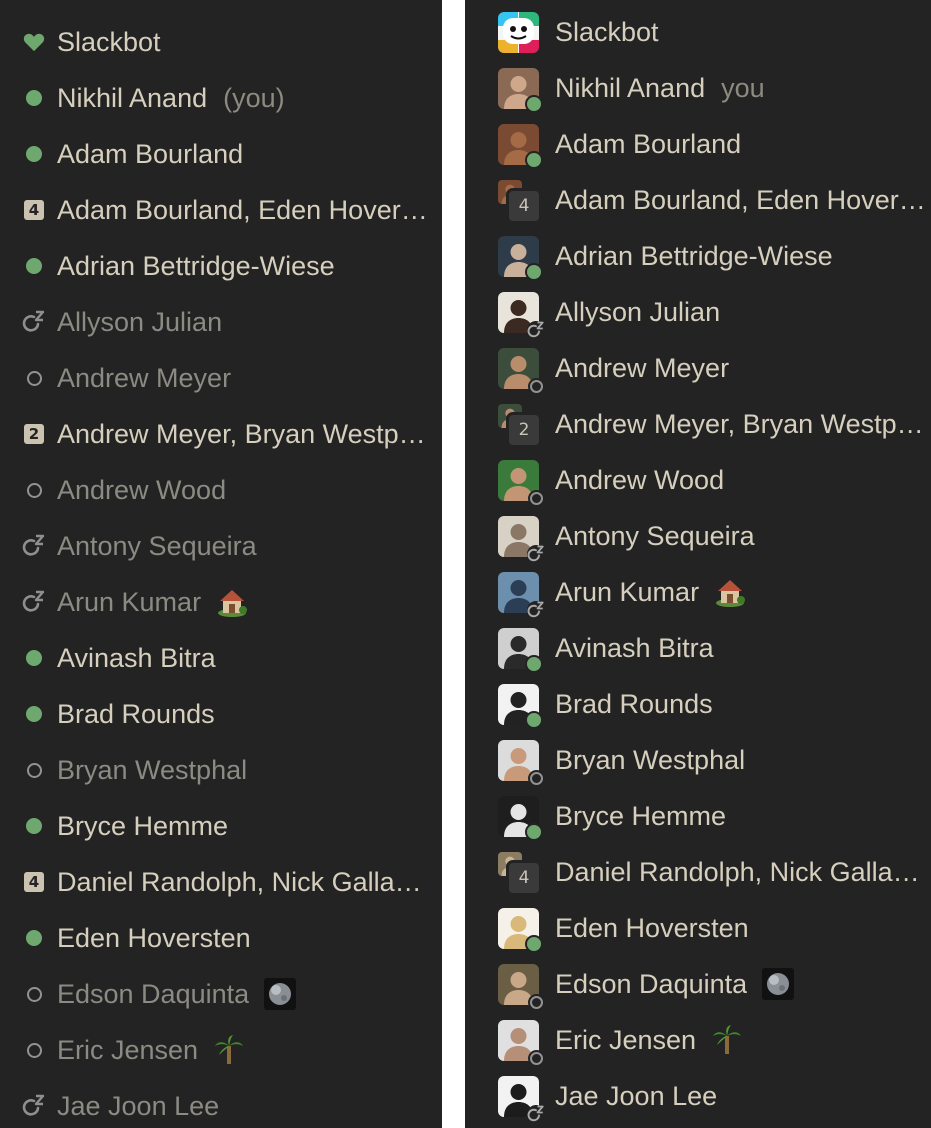  I want to click on conversation-name: Jae Joon Lee, so click(138, 1105).